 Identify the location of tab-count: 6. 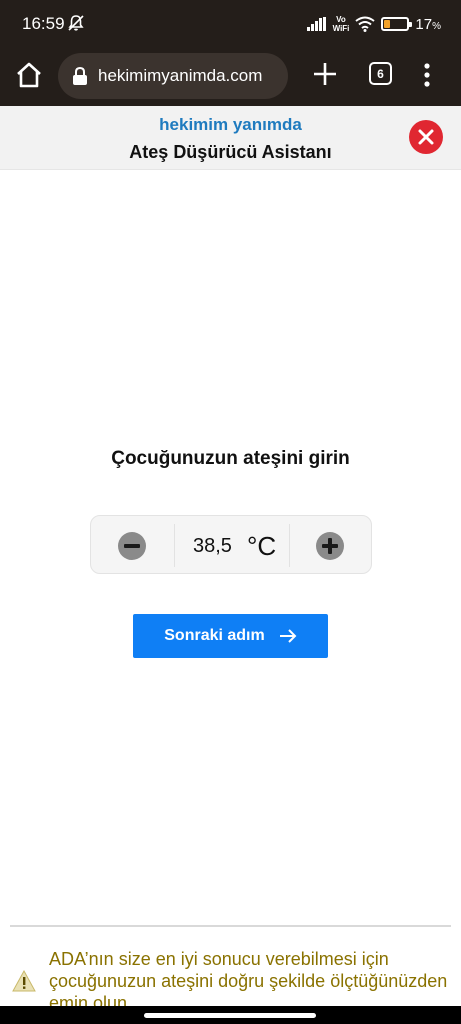
(380, 73).